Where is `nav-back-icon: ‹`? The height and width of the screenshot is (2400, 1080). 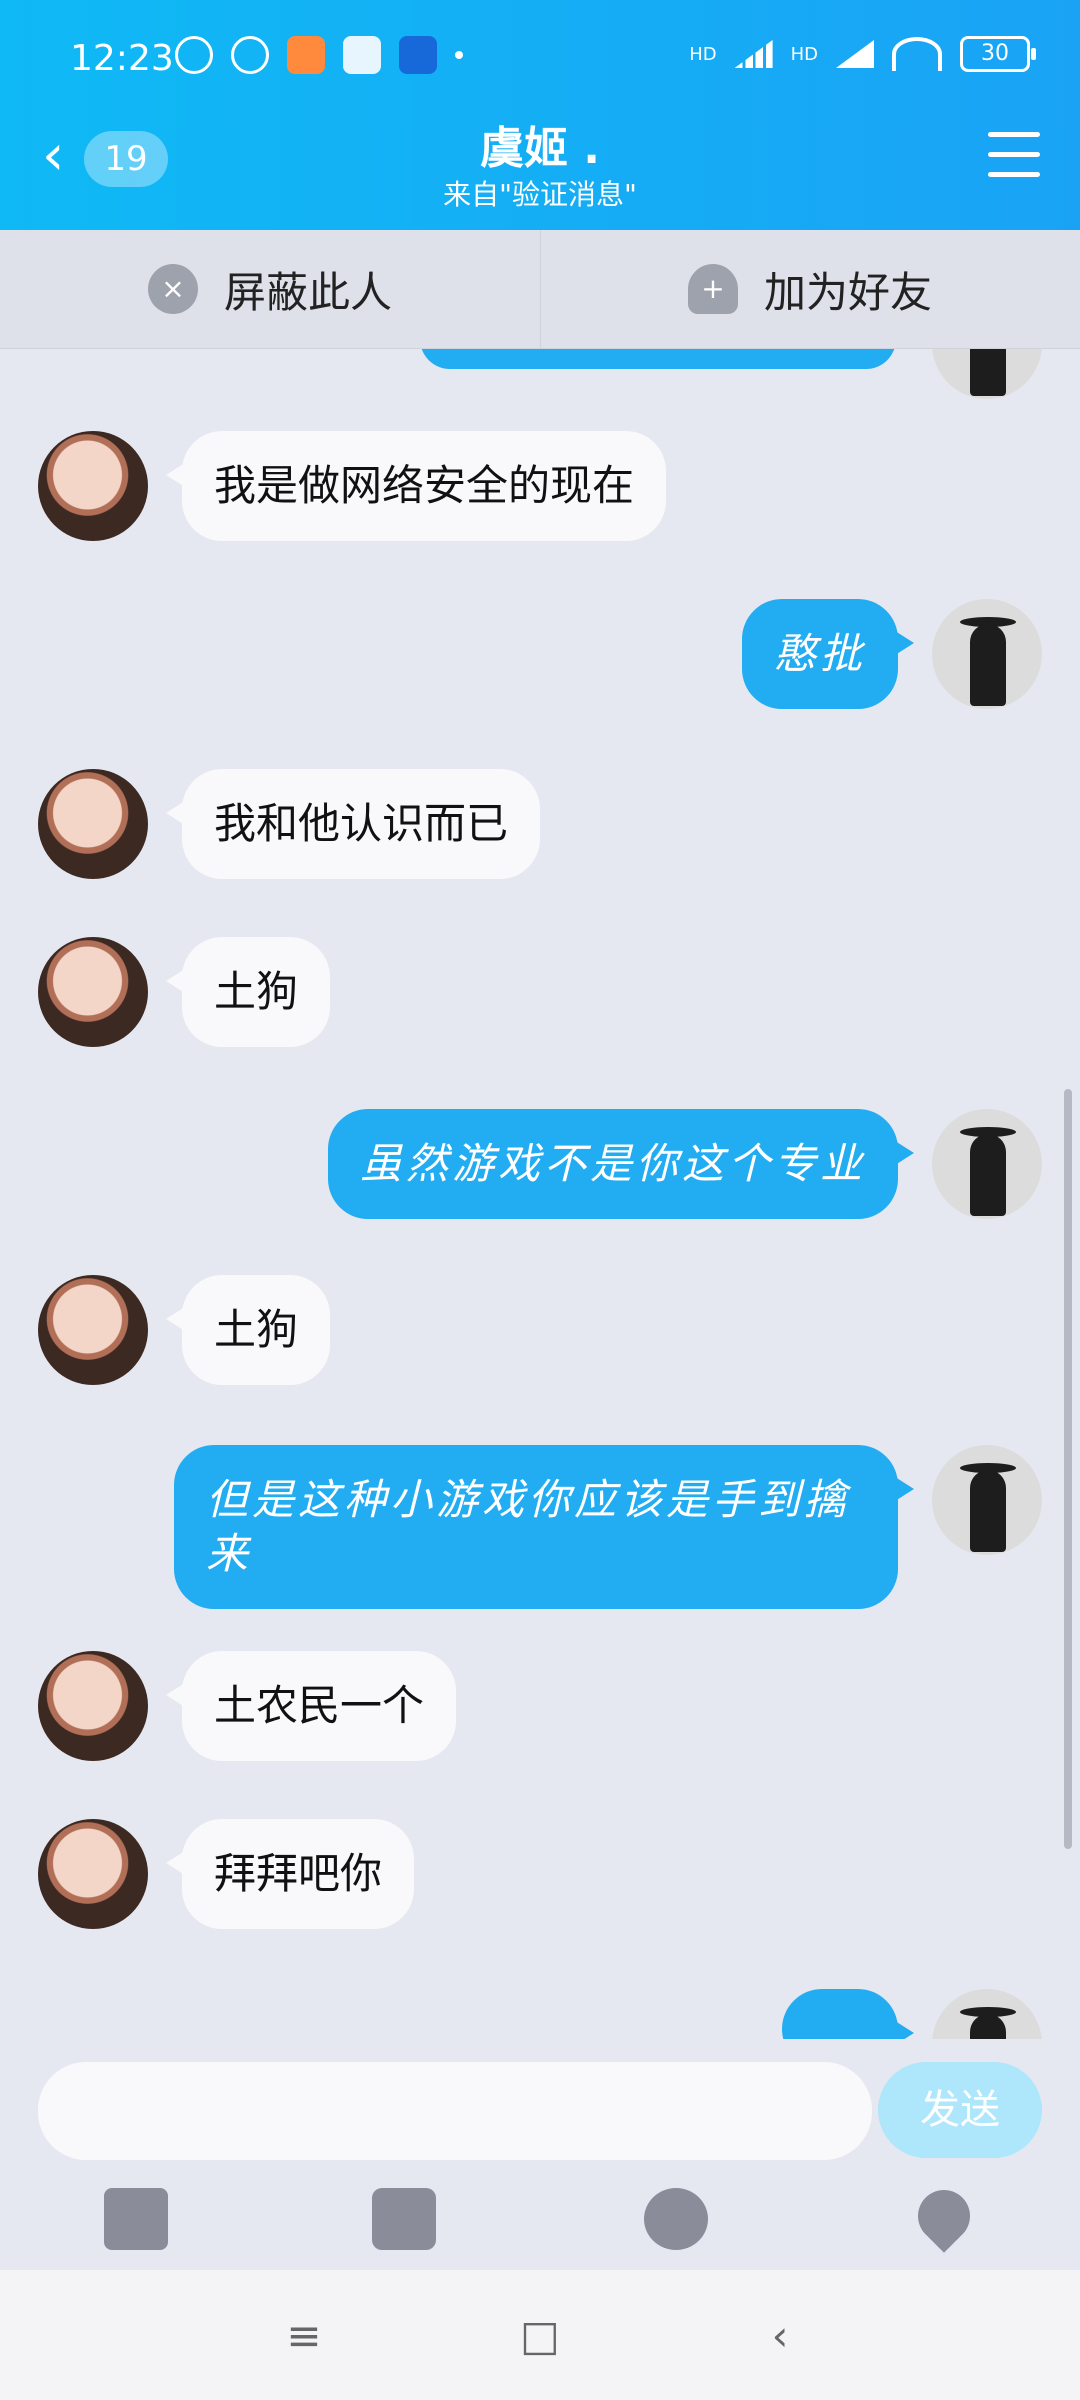 nav-back-icon: ‹ is located at coordinates (780, 2335).